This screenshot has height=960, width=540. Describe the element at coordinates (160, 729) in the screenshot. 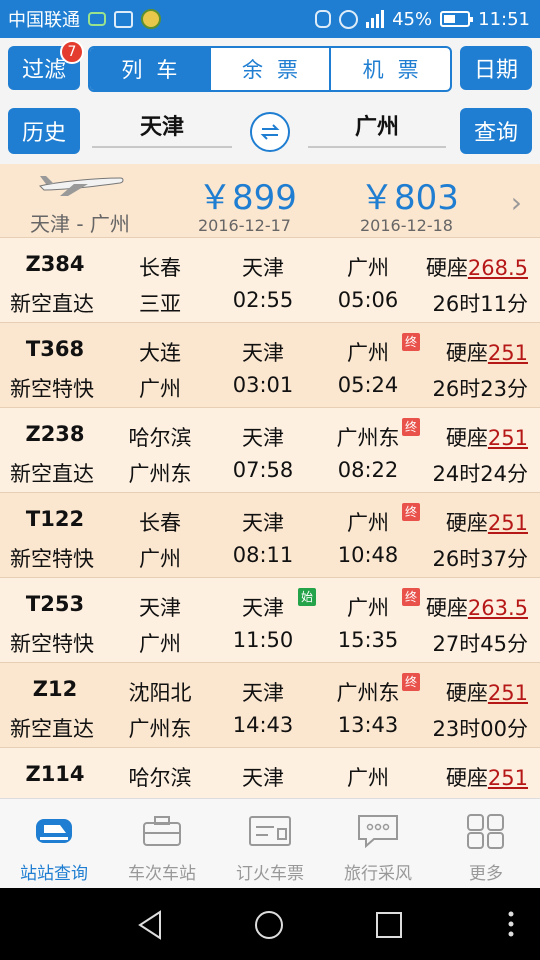

I see `terminus-station: 广州东` at that location.